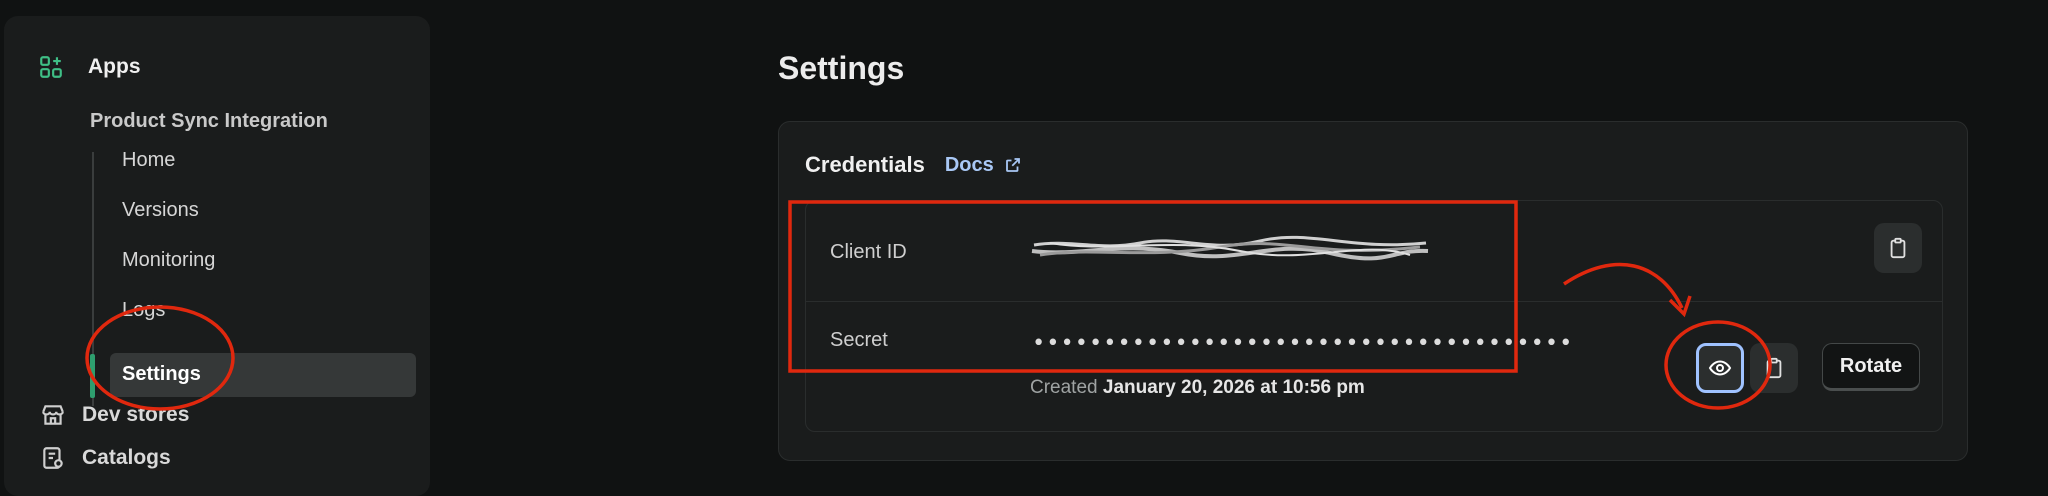 The width and height of the screenshot is (2048, 496). Describe the element at coordinates (1230, 248) in the screenshot. I see `client-id-redacted-value` at that location.